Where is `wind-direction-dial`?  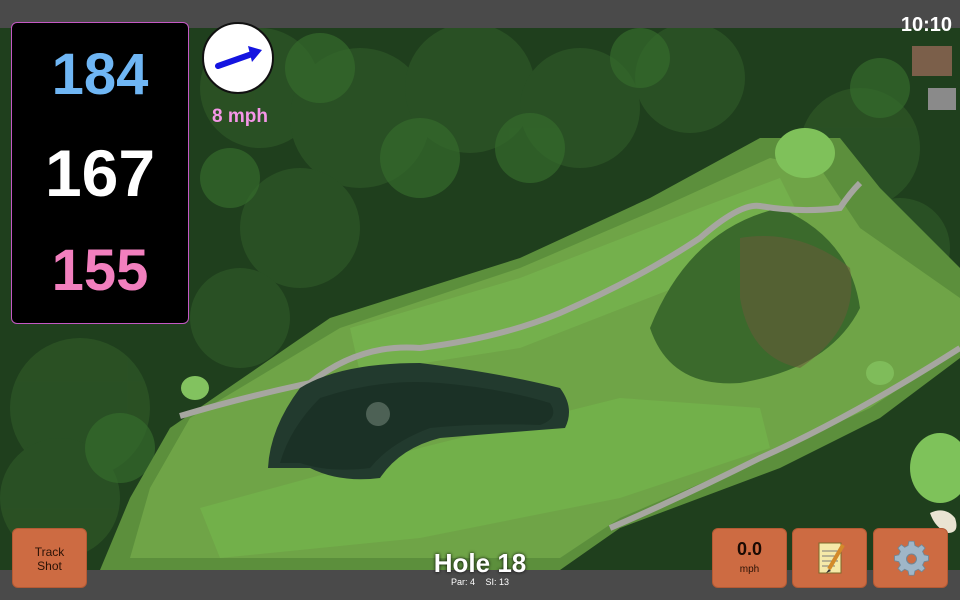 wind-direction-dial is located at coordinates (238, 58).